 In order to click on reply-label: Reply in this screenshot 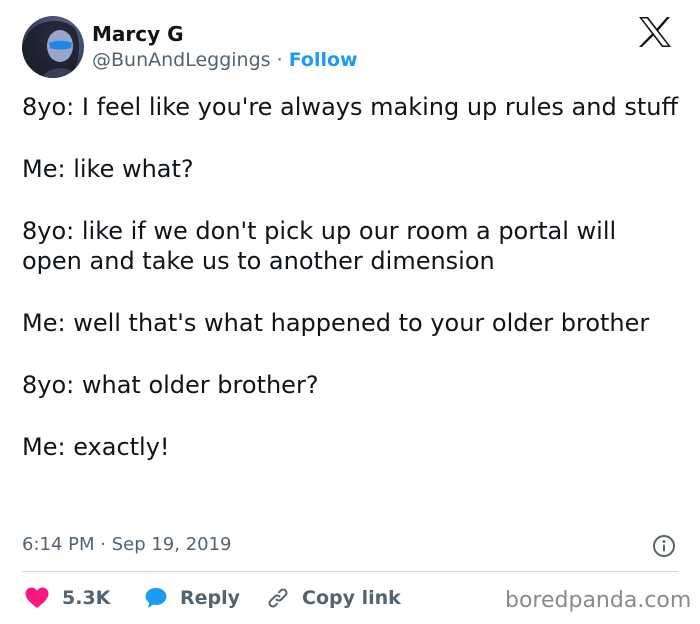, I will do `click(210, 598)`.